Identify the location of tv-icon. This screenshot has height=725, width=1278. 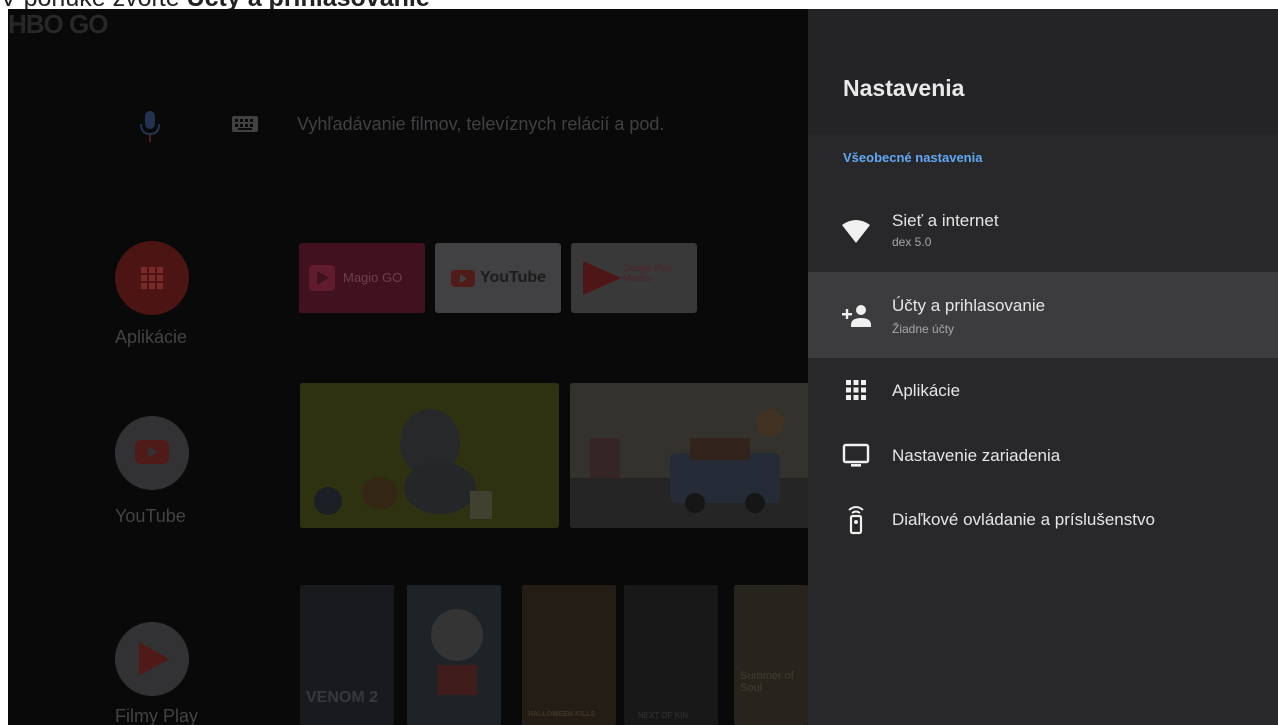
(856, 455).